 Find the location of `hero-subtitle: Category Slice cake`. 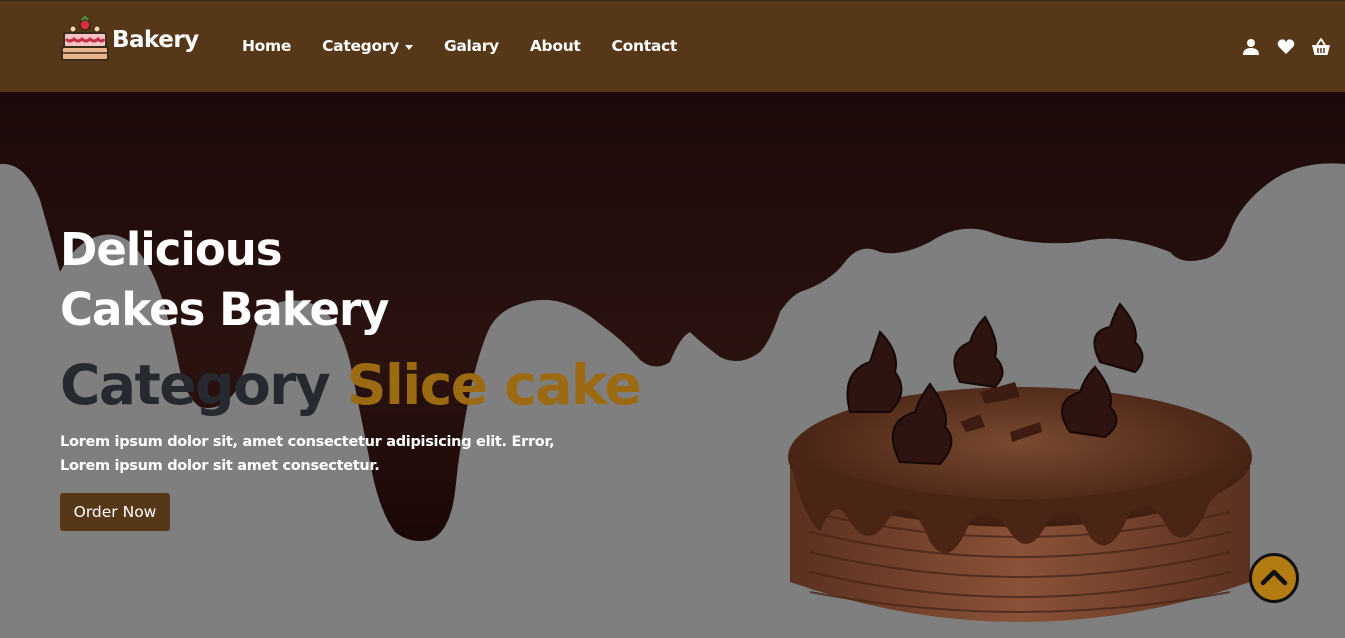

hero-subtitle: Category Slice cake is located at coordinates (351, 385).